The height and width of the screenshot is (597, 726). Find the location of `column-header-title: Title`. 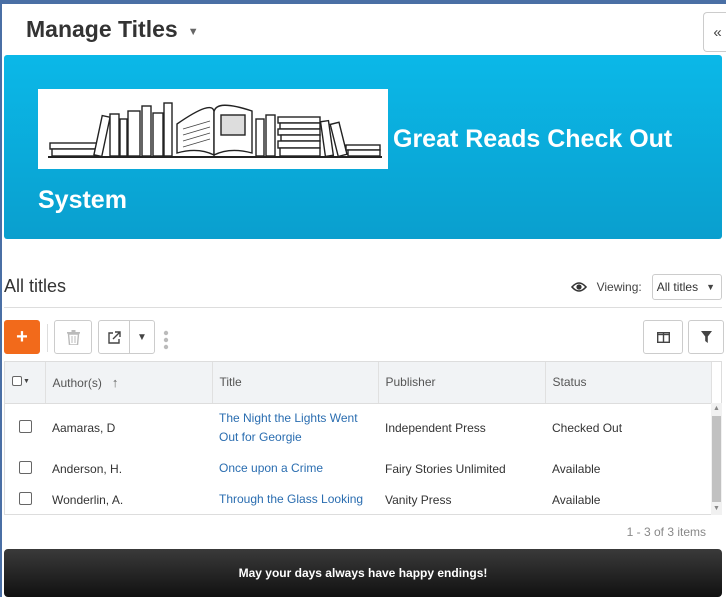

column-header-title: Title is located at coordinates (295, 383).